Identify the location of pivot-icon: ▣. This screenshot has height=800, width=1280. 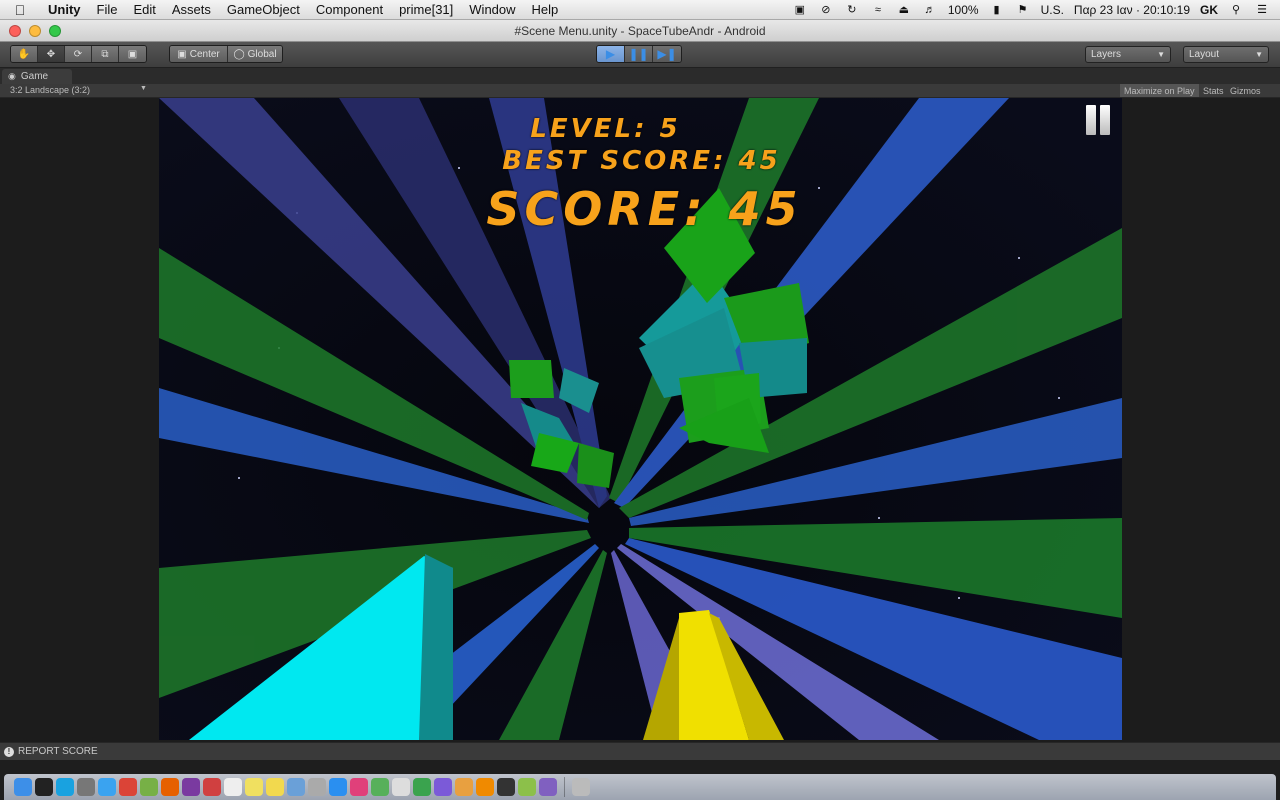
(182, 54).